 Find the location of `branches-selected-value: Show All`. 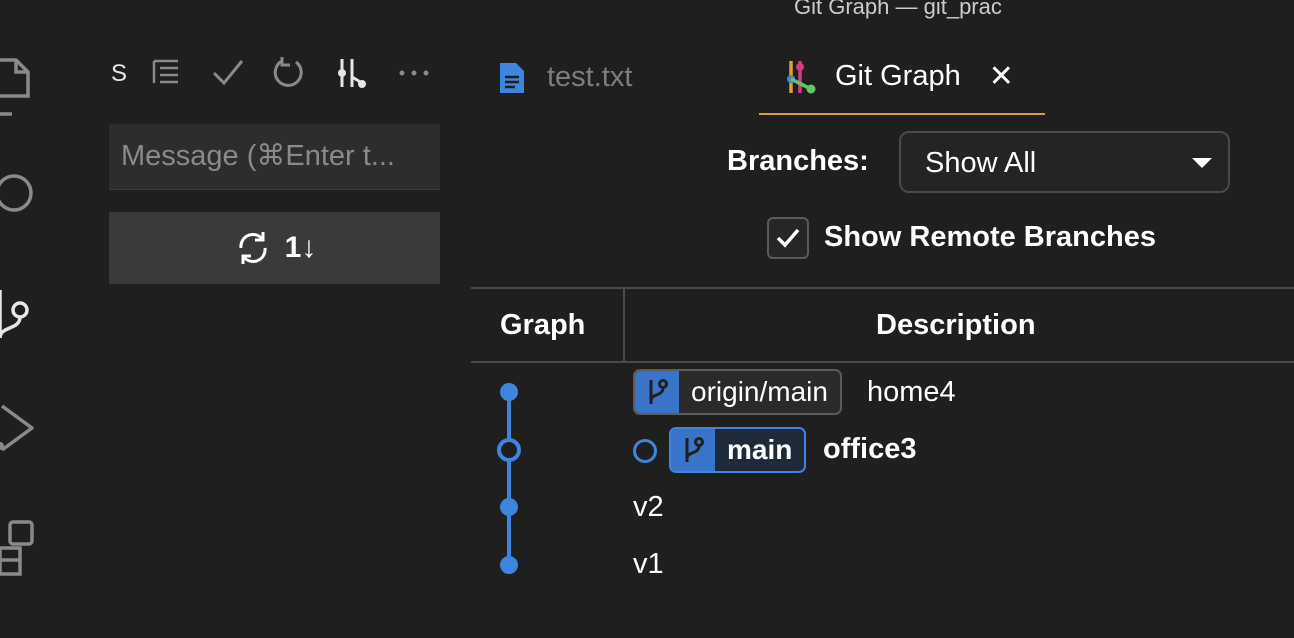

branches-selected-value: Show All is located at coordinates (981, 163).